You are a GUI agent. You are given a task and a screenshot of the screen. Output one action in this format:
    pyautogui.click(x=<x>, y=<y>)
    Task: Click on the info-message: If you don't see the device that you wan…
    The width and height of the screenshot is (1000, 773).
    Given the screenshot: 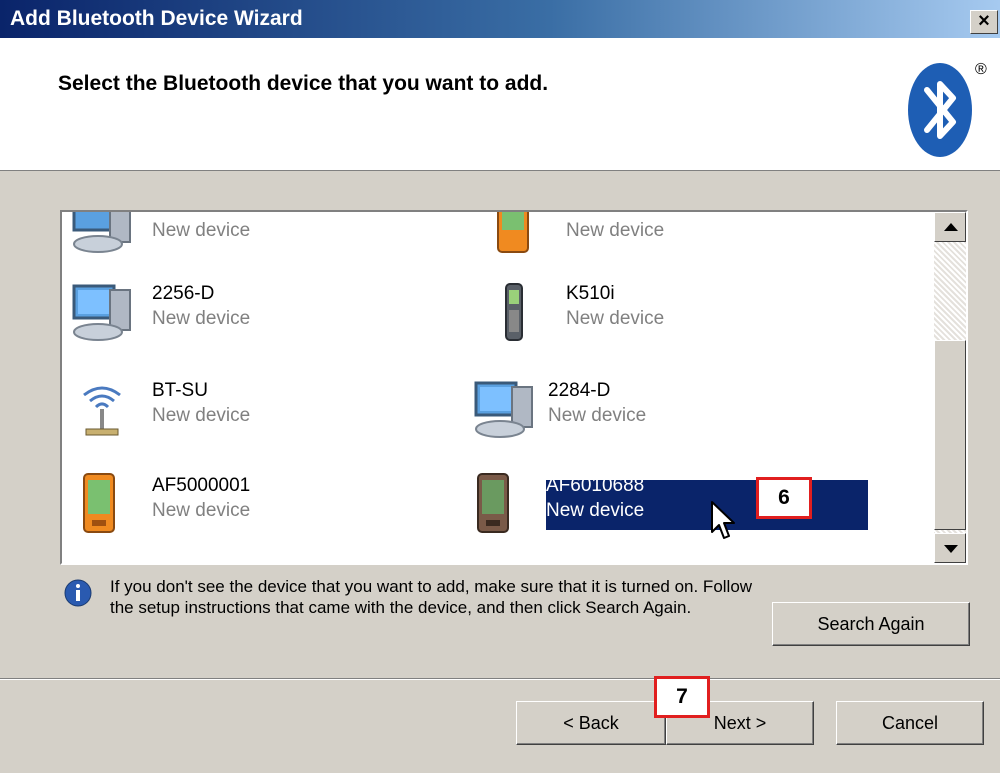 What is the action you would take?
    pyautogui.click(x=431, y=597)
    